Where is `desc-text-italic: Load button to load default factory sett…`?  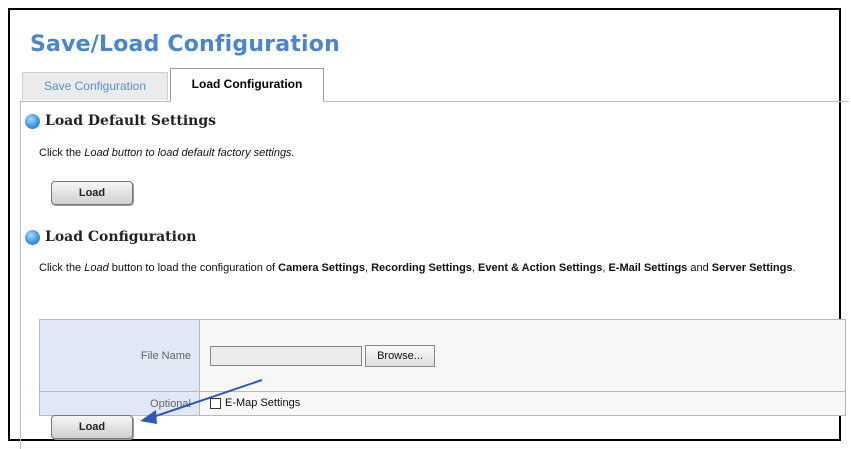 desc-text-italic: Load button to load default factory sett… is located at coordinates (189, 153).